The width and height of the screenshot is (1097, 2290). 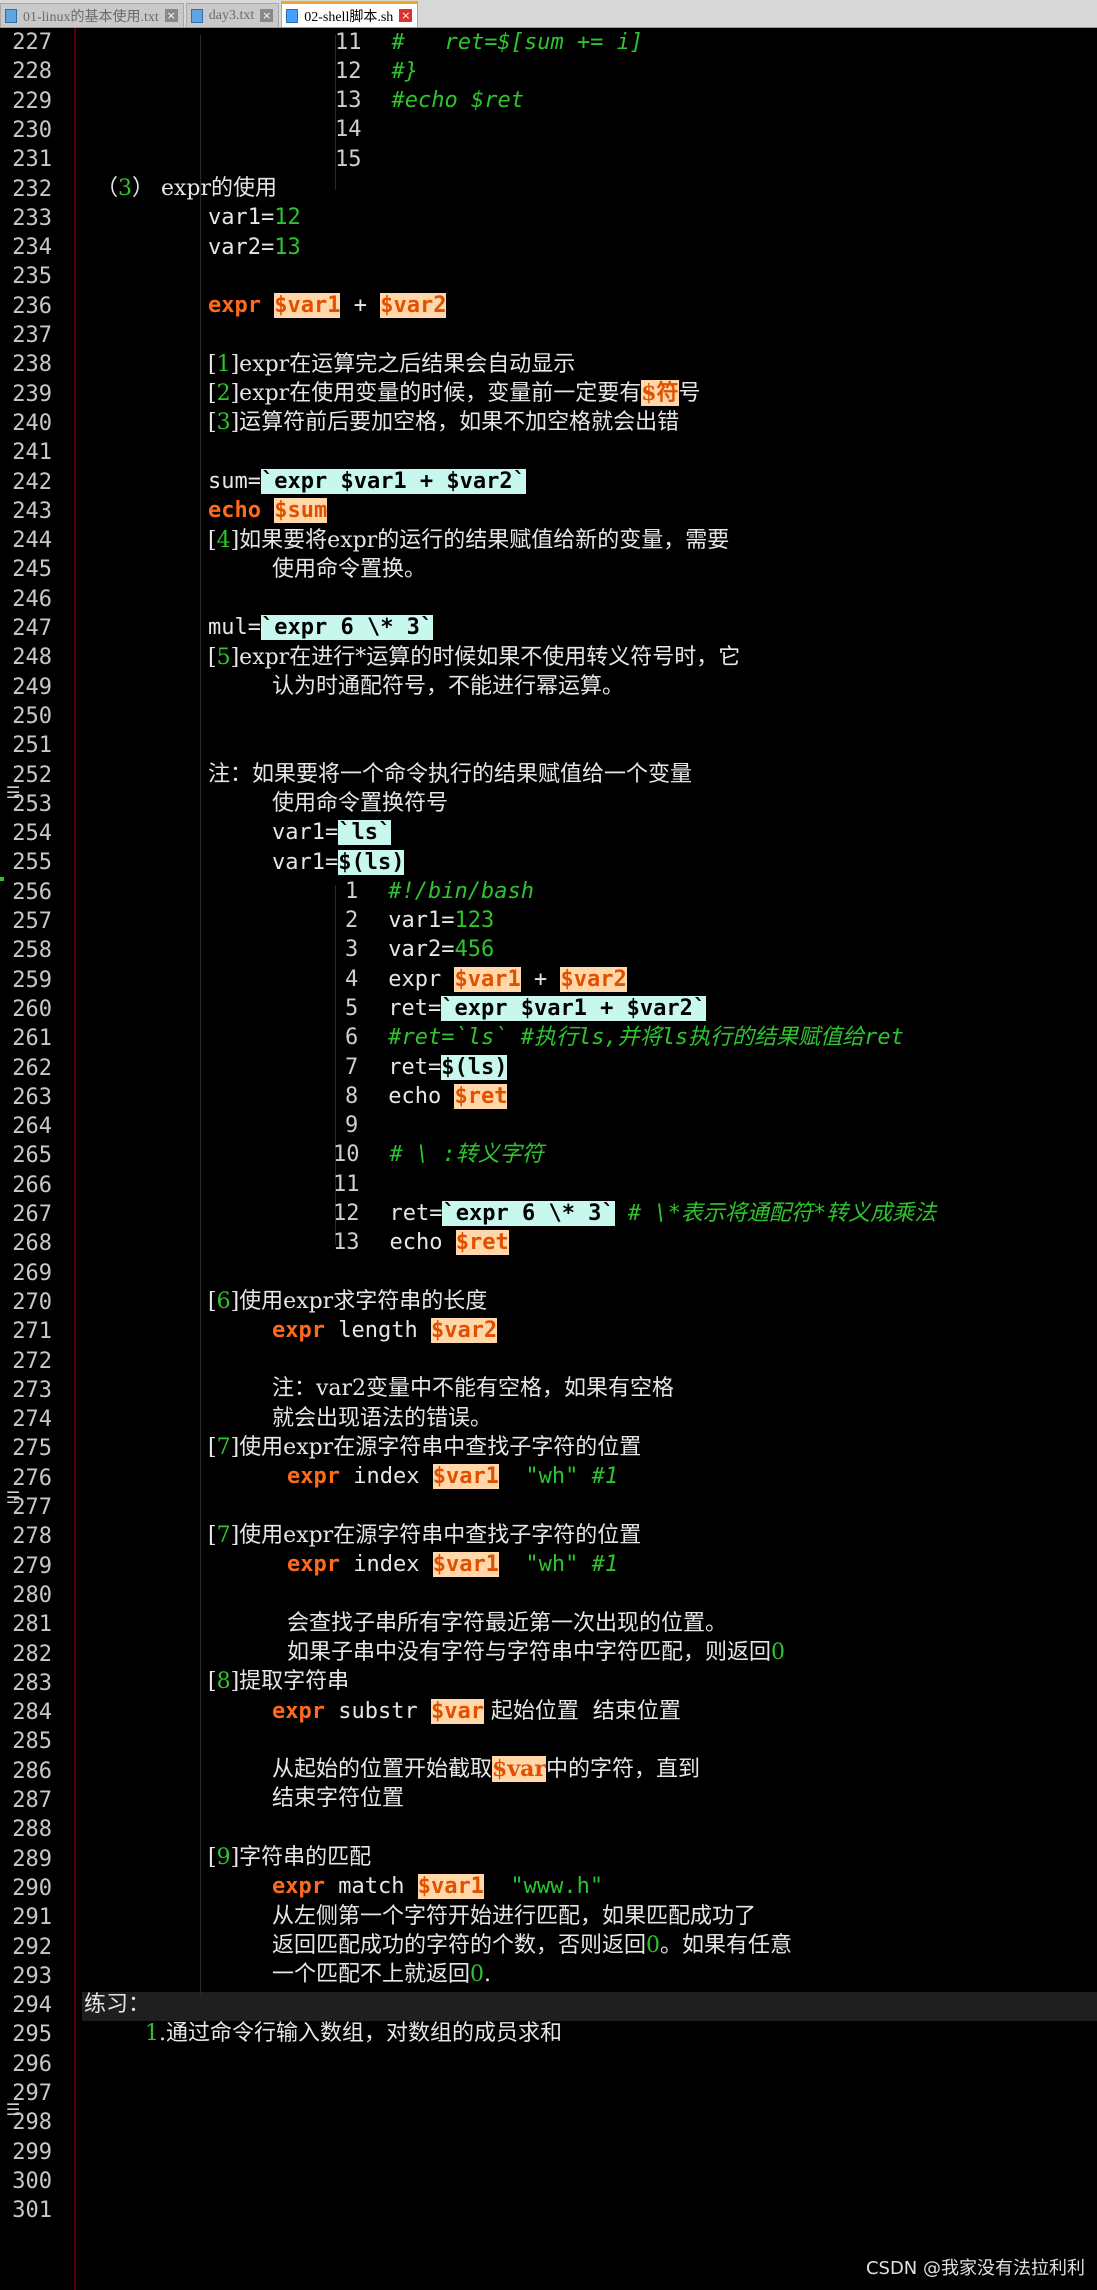 What do you see at coordinates (726, 1945) in the screenshot?
I see `text: 。如果有任意` at bounding box center [726, 1945].